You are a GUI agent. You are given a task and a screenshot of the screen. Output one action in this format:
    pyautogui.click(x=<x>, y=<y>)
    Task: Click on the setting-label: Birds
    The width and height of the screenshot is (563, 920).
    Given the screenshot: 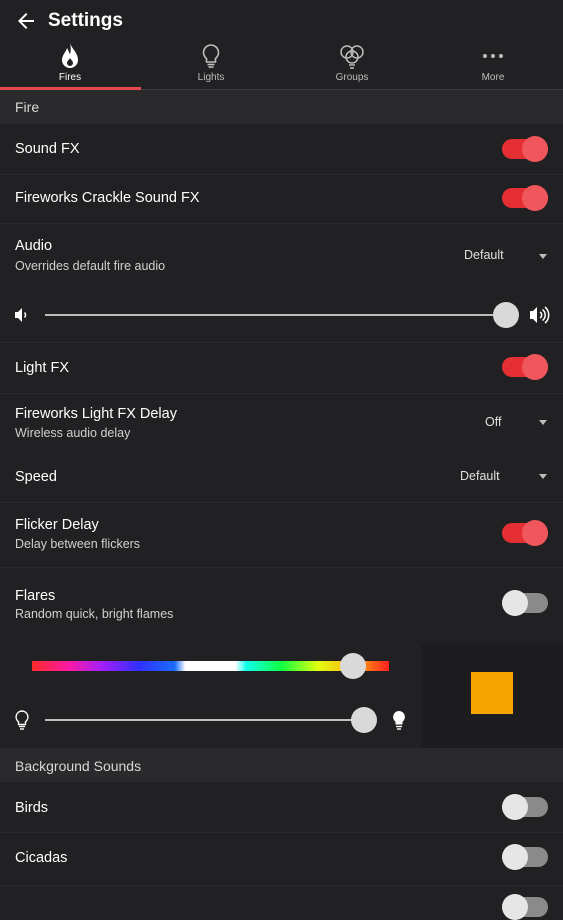 What is the action you would take?
    pyautogui.click(x=32, y=808)
    